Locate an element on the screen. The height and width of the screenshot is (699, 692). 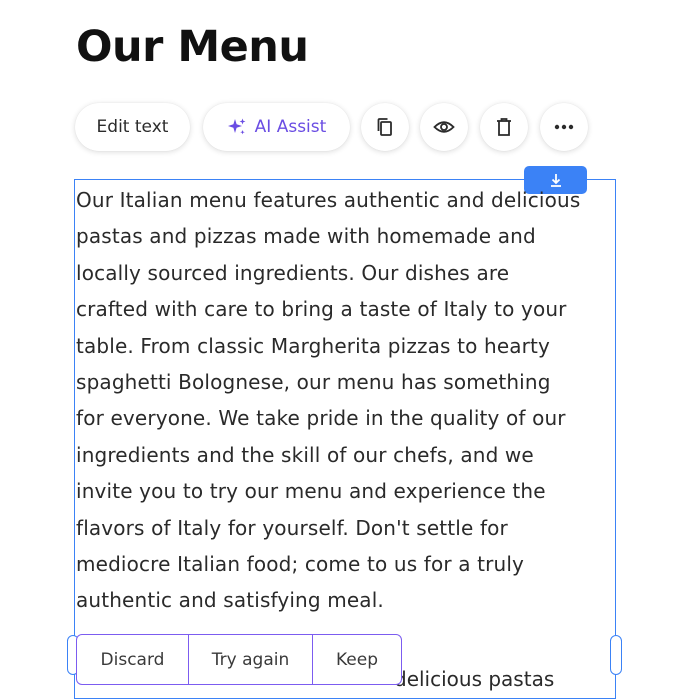
ai-assist-button: AI Assist is located at coordinates (276, 127).